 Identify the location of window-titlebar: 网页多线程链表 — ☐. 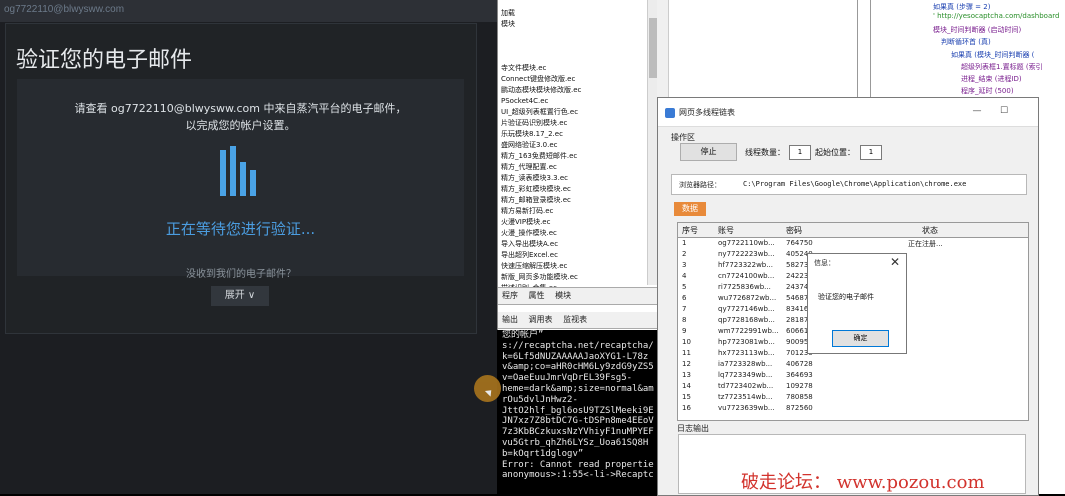
(848, 112).